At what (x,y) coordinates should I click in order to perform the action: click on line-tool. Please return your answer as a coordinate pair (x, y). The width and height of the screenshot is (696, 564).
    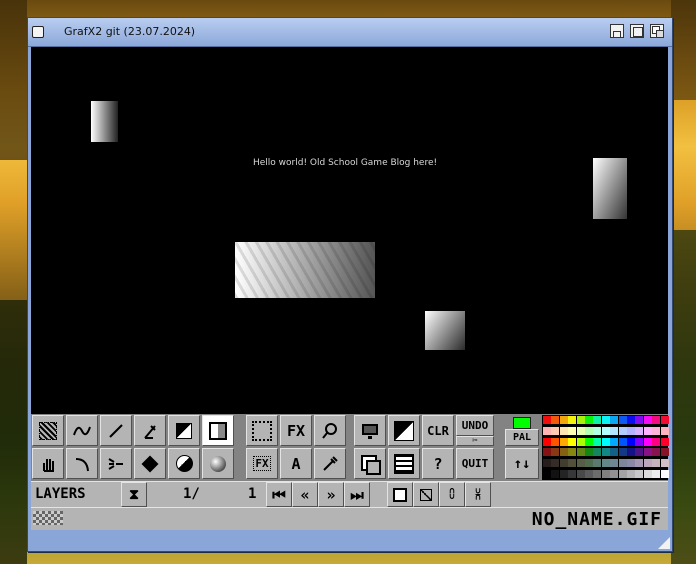
    Looking at the image, I should click on (116, 430).